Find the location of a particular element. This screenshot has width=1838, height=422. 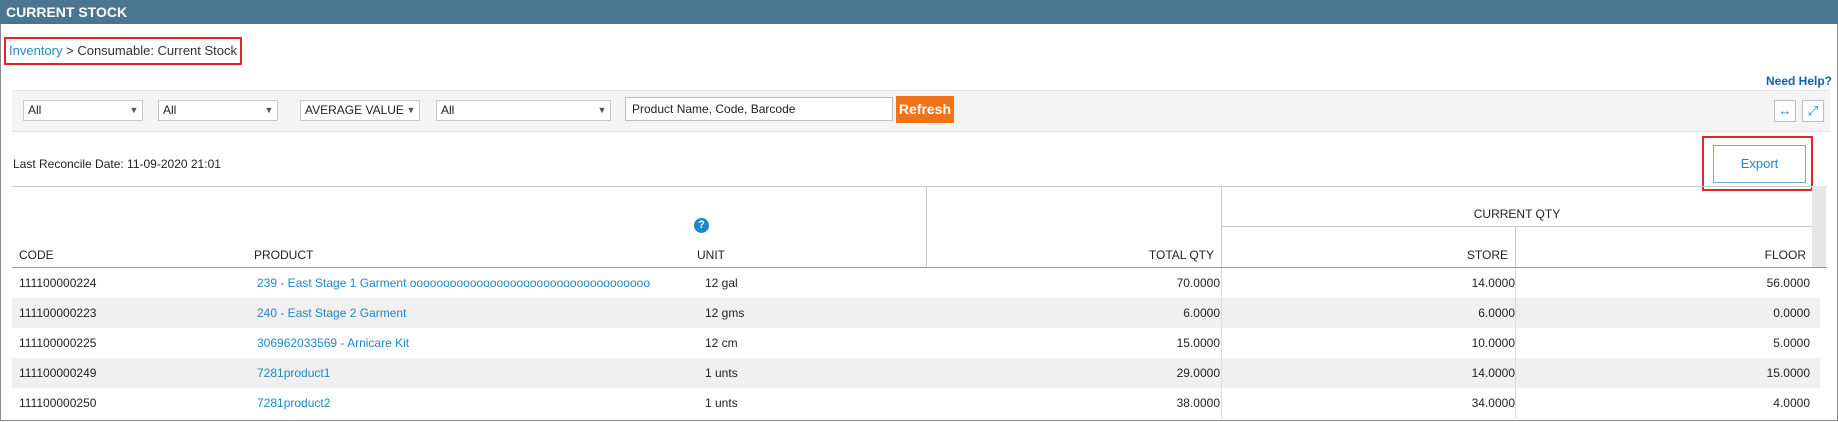

cell-unit: 12 cm is located at coordinates (721, 343).